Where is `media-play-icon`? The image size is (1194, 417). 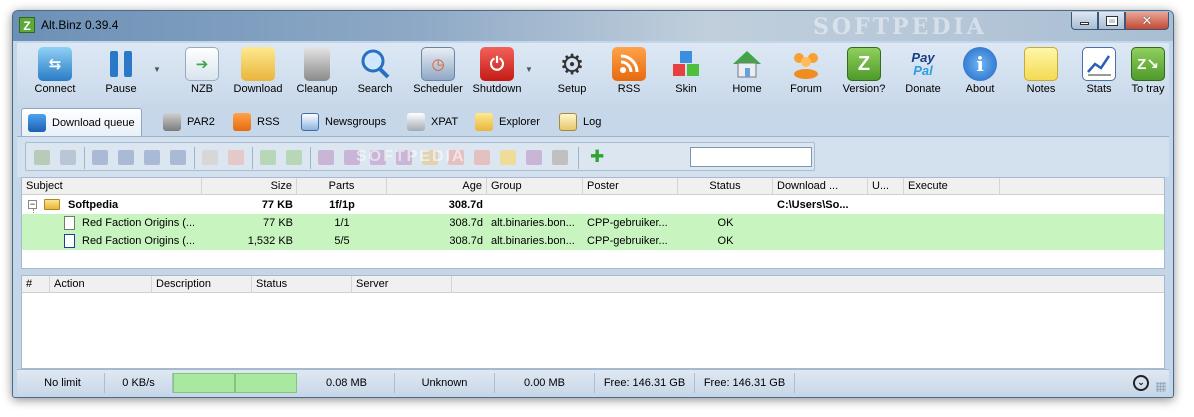 media-play-icon is located at coordinates (534, 157).